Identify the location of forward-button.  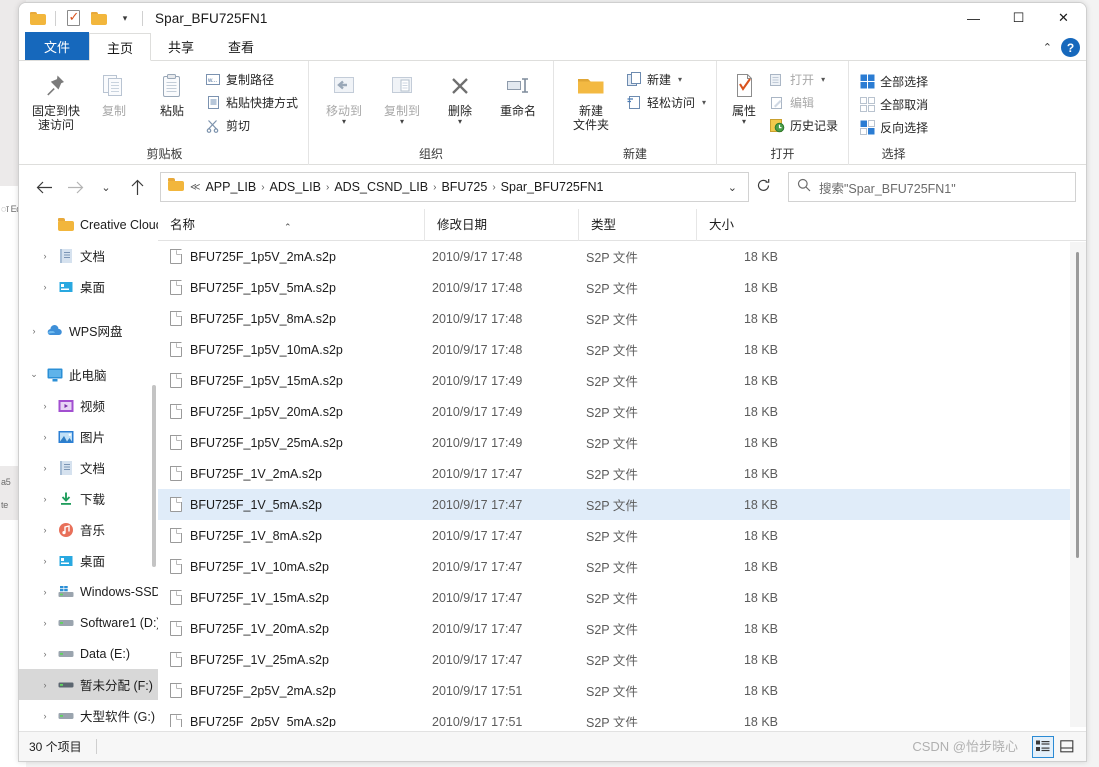
(75, 187).